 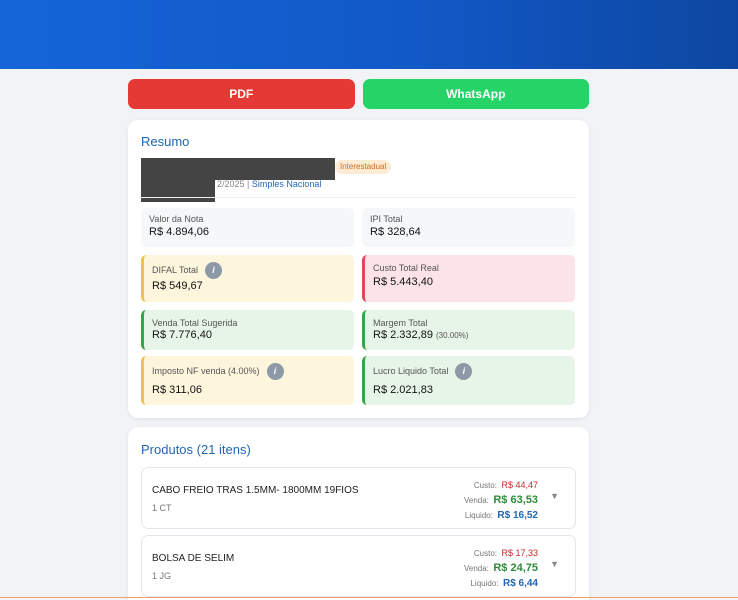 What do you see at coordinates (182, 335) in the screenshot?
I see `tile-value: R$ 7.776,40` at bounding box center [182, 335].